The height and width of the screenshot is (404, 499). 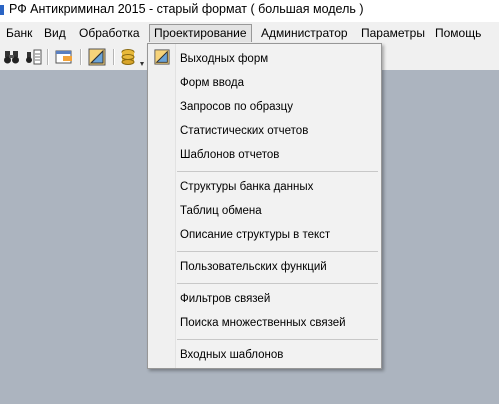 What do you see at coordinates (162, 206) in the screenshot?
I see `menu-gutter` at bounding box center [162, 206].